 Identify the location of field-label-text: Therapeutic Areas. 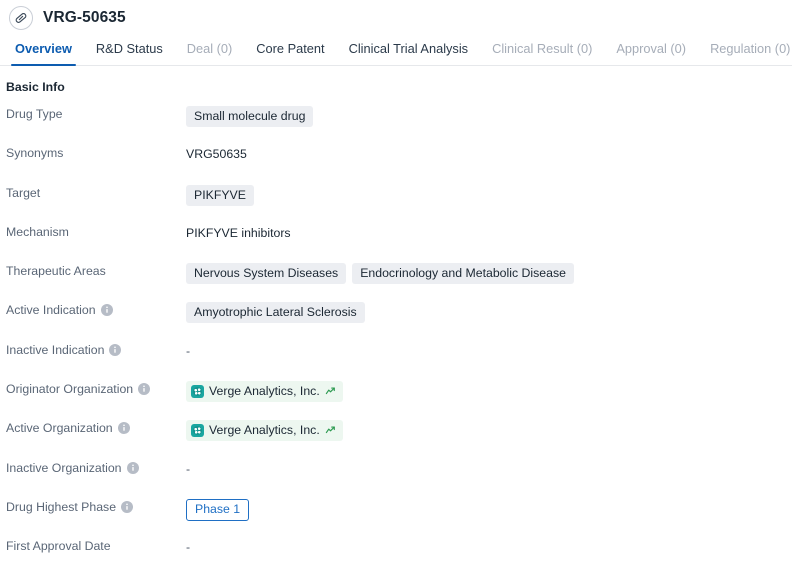
(56, 271).